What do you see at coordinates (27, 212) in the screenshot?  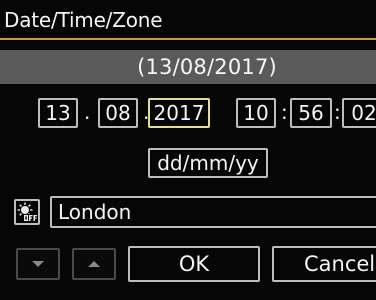 I see `daylight-saving-off-icon` at bounding box center [27, 212].